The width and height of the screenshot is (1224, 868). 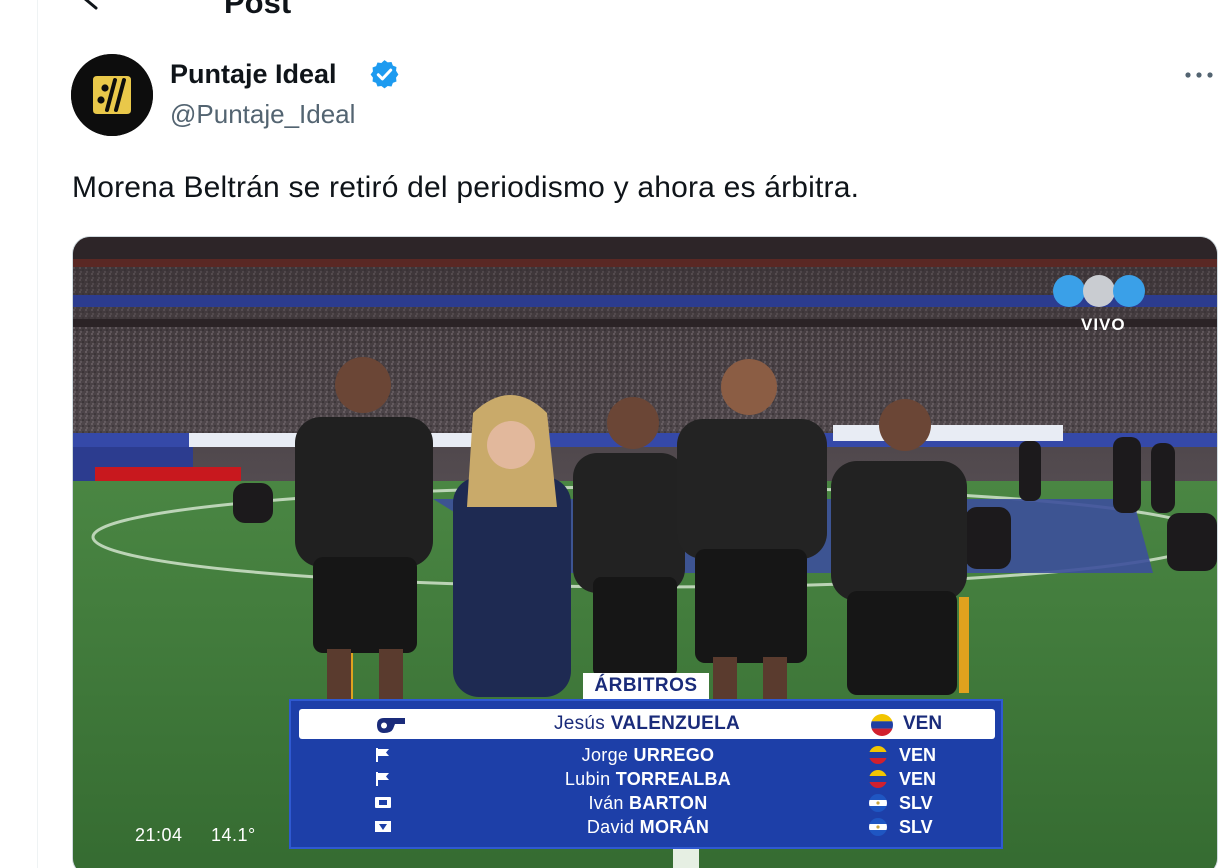 I want to click on referee-row: Jesús VALENZUELA VEN, so click(x=647, y=724).